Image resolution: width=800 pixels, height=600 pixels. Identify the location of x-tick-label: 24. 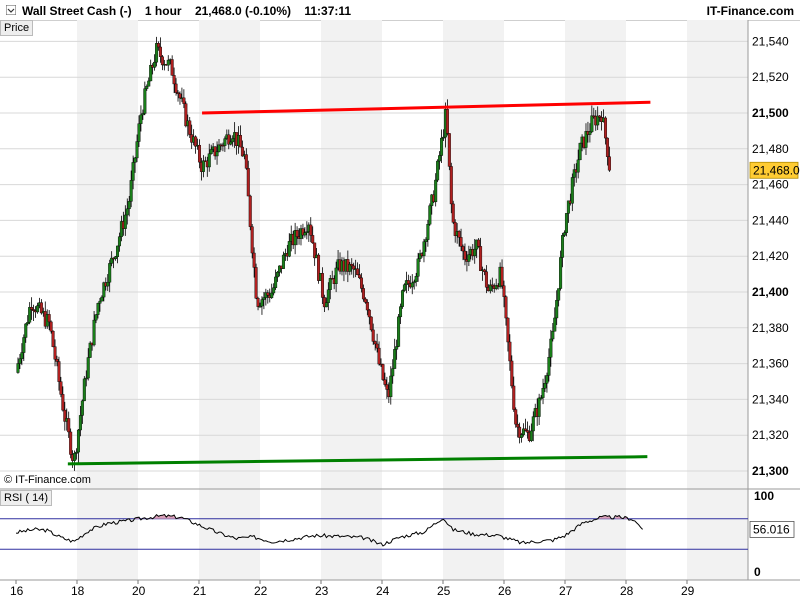
(383, 591).